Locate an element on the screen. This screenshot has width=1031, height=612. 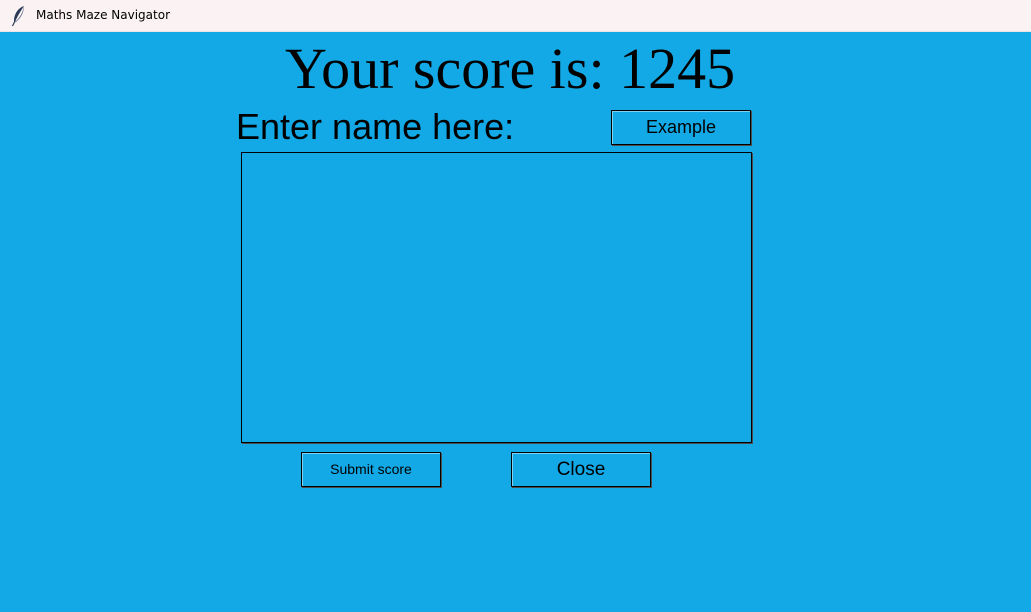
enter-name-label: Enter name here: is located at coordinates (375, 126).